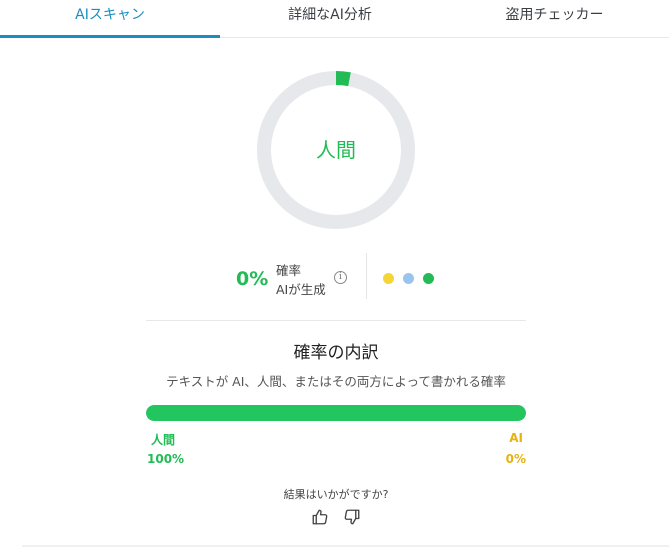 This screenshot has width=669, height=547. I want to click on ai-value: 0%, so click(515, 459).